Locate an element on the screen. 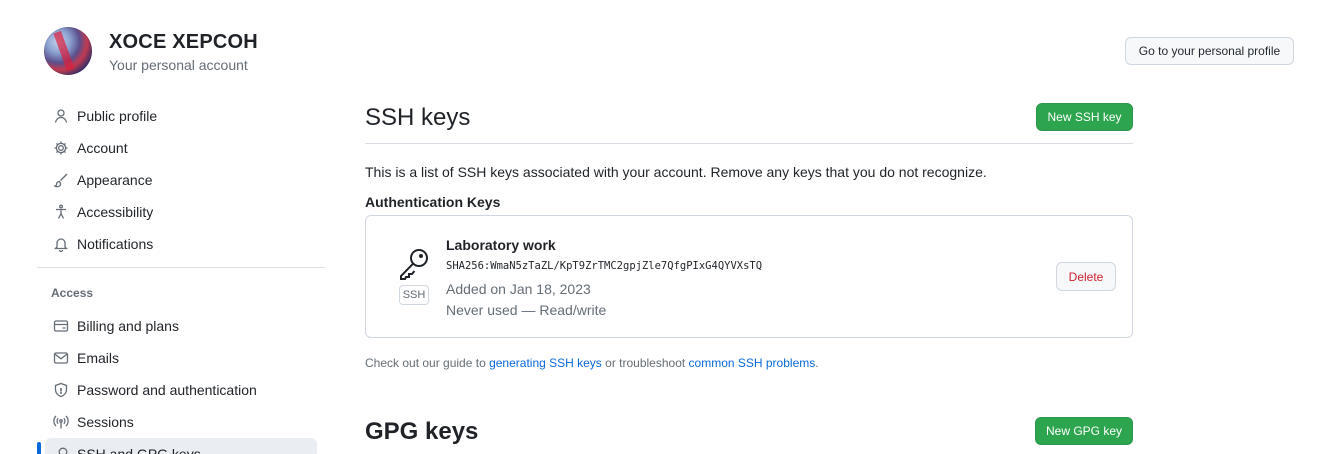 The height and width of the screenshot is (454, 1336). sidebar-item-sessions: Sessions is located at coordinates (181, 422).